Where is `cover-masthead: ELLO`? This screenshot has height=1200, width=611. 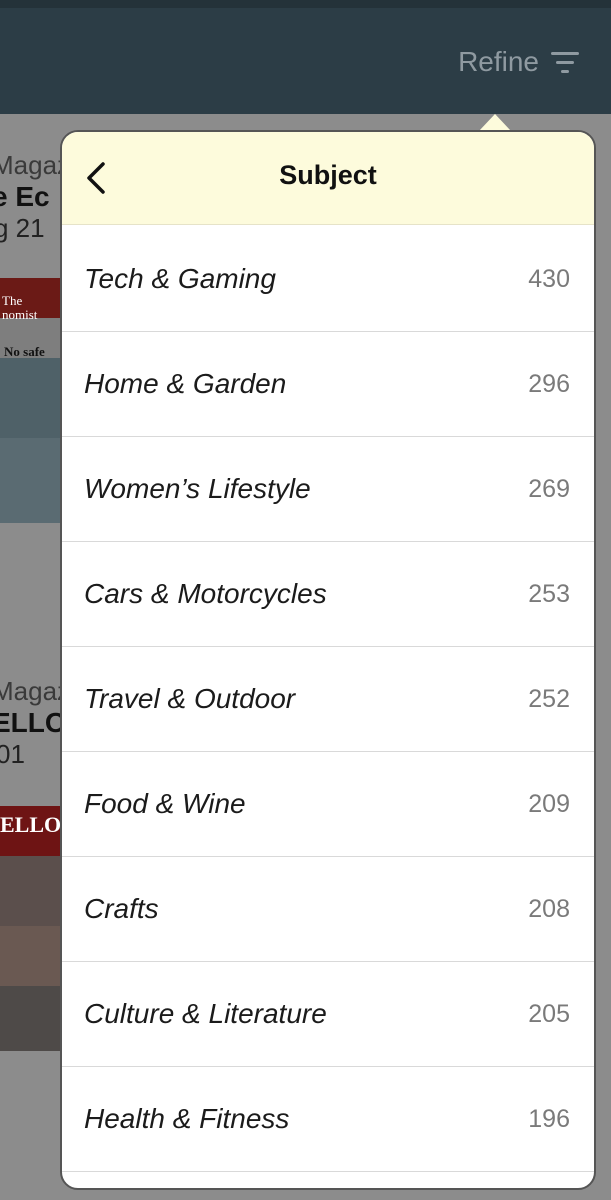
cover-masthead: ELLO is located at coordinates (31, 824).